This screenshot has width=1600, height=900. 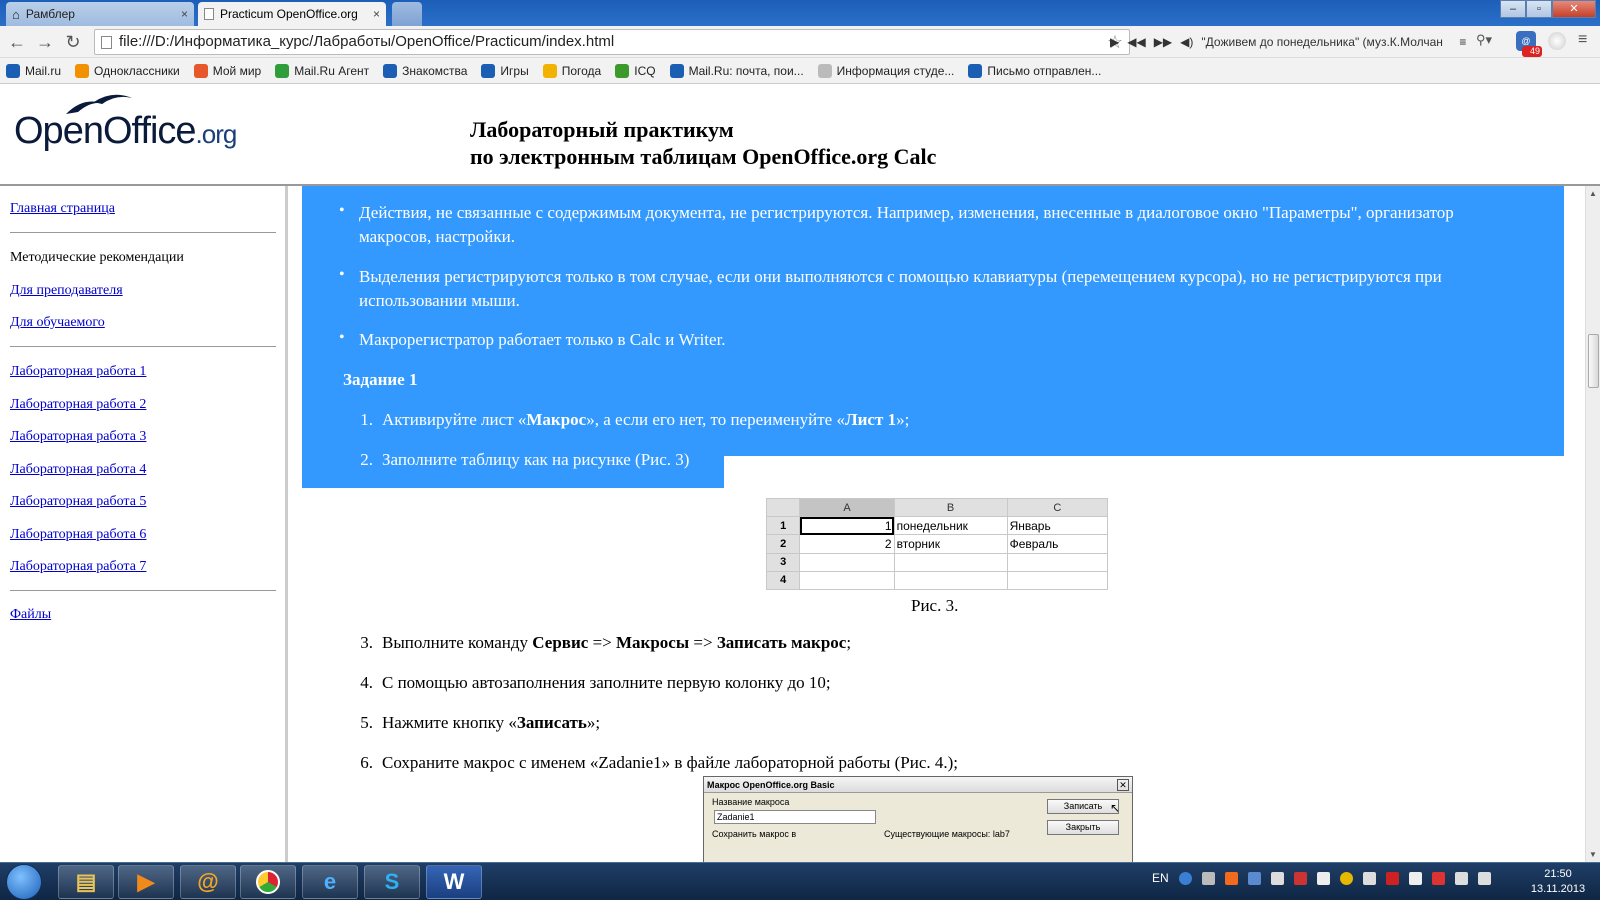 What do you see at coordinates (1208, 878) in the screenshot?
I see `network-icon` at bounding box center [1208, 878].